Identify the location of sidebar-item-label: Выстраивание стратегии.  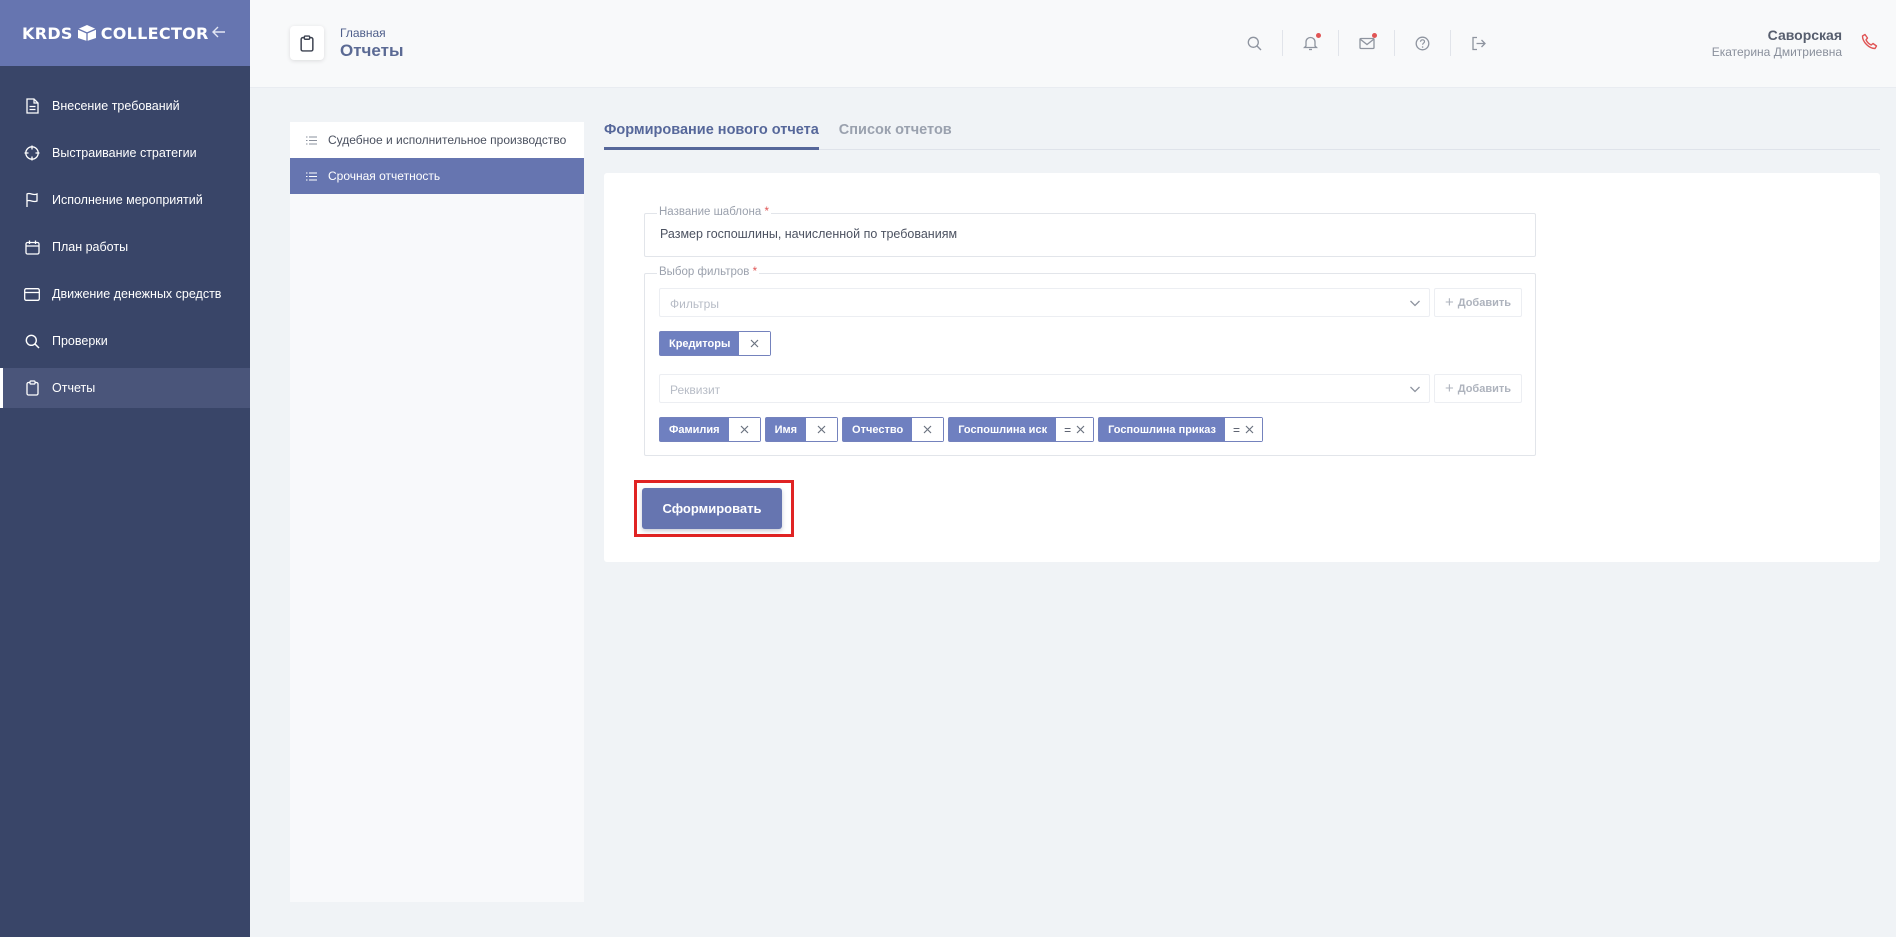
(124, 153).